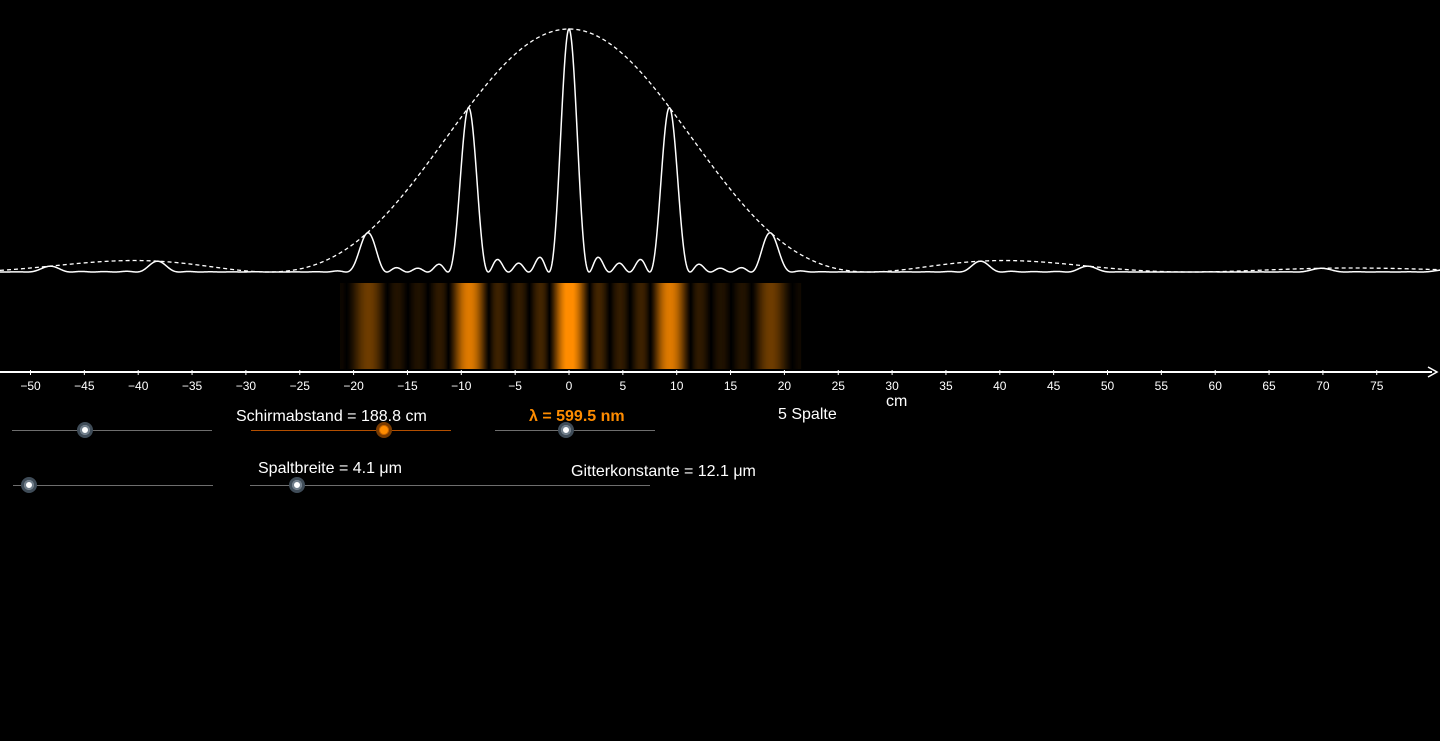 The image size is (1440, 741). I want to click on slider-screen-distance-track, so click(351, 430).